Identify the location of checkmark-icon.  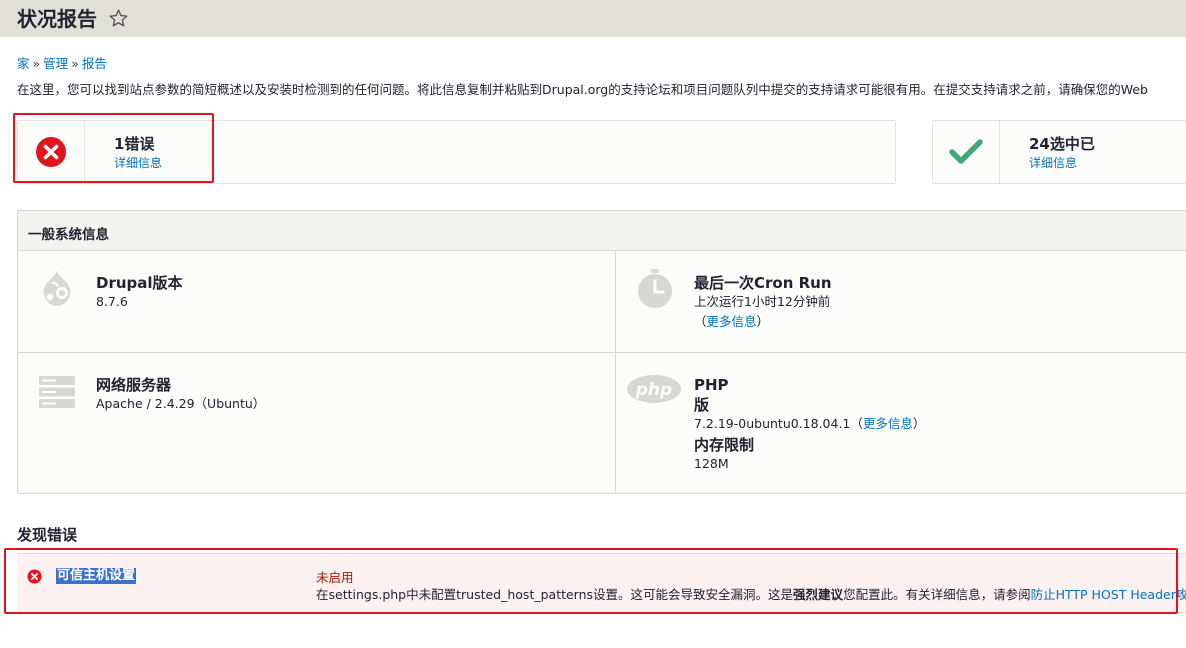
(966, 151).